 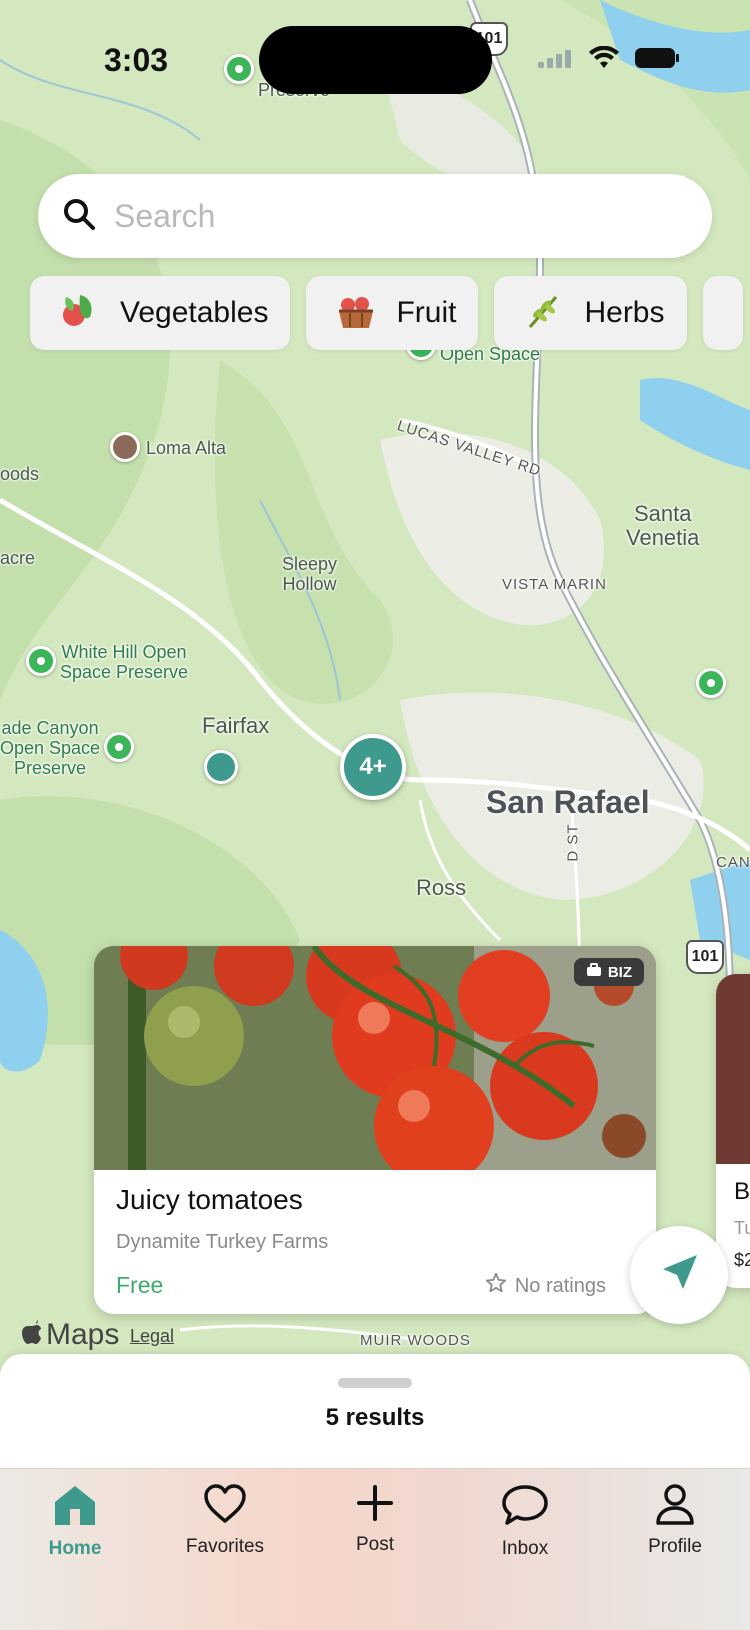 What do you see at coordinates (125, 447) in the screenshot?
I see `peak-pin` at bounding box center [125, 447].